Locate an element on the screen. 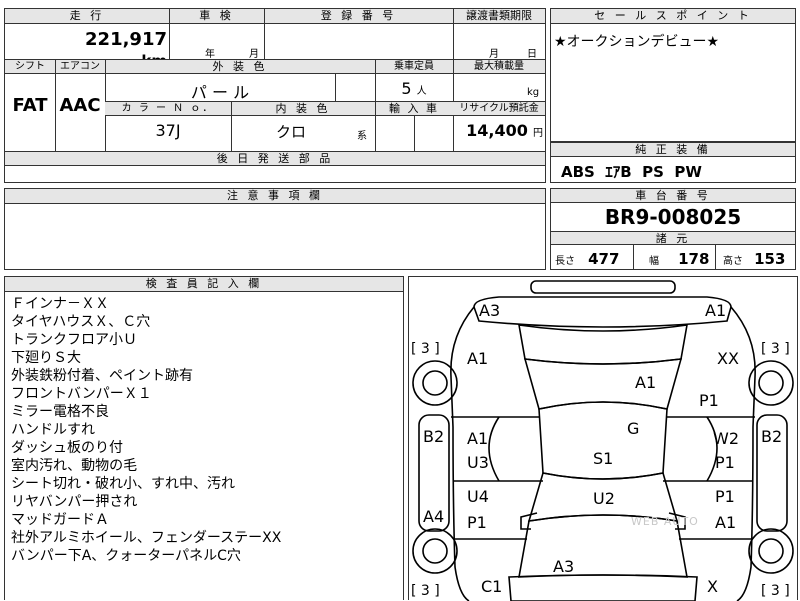 This screenshot has height=601, width=800. recycle-value: 14,400 is located at coordinates (497, 130).